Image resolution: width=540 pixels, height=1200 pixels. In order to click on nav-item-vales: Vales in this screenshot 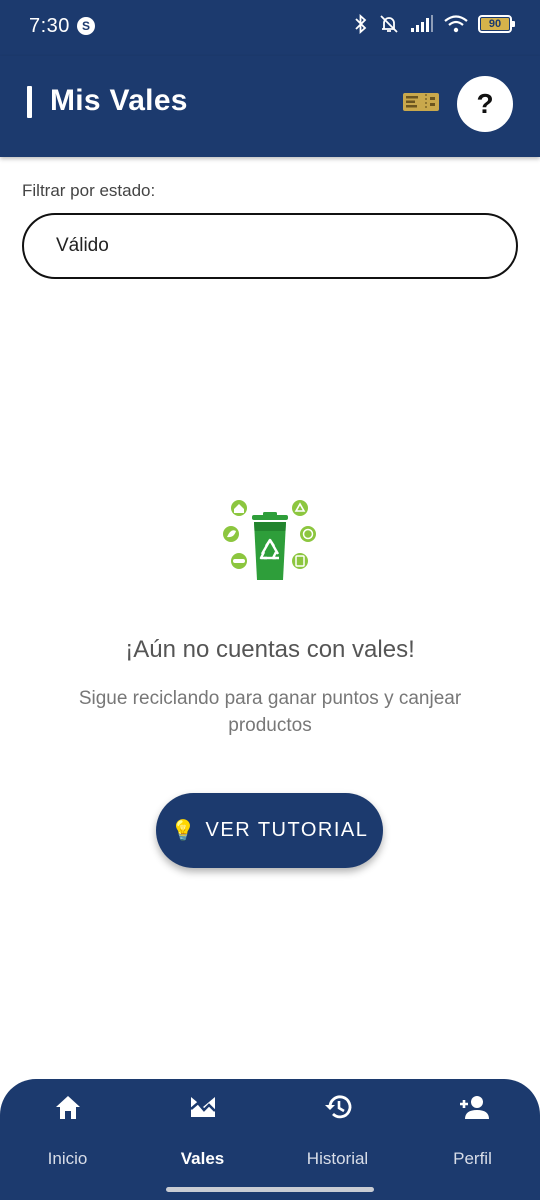, I will do `click(202, 1134)`.